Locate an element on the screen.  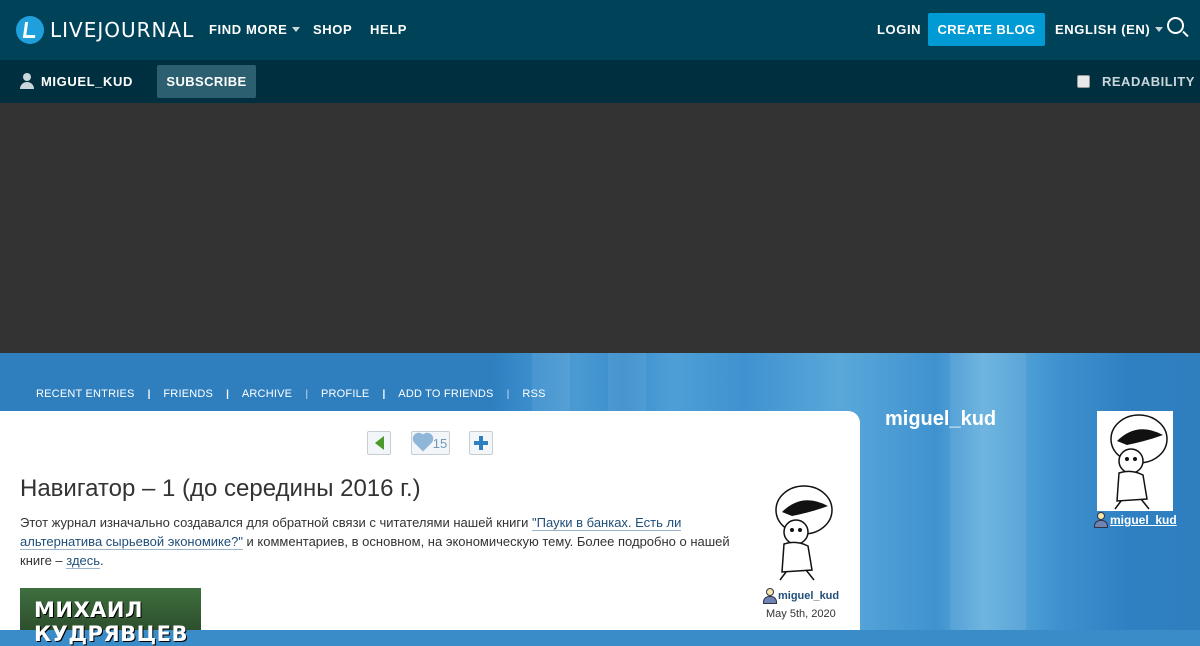
logo-text: LIVEJOURNAL is located at coordinates (122, 30).